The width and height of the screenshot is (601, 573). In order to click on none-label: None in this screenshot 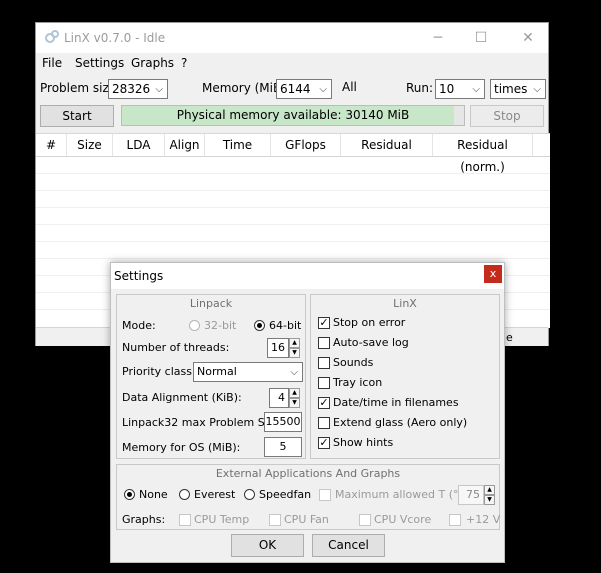, I will do `click(153, 494)`.